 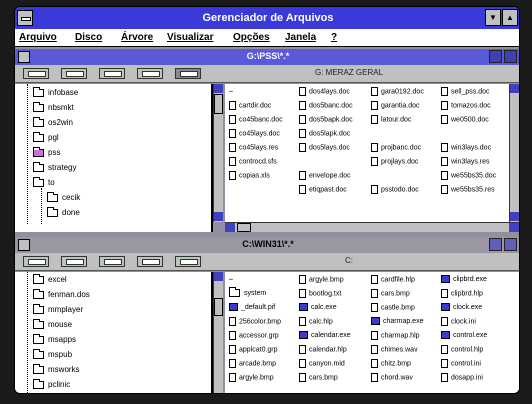 I want to click on tree-item: nbsmkt, so click(x=53, y=108).